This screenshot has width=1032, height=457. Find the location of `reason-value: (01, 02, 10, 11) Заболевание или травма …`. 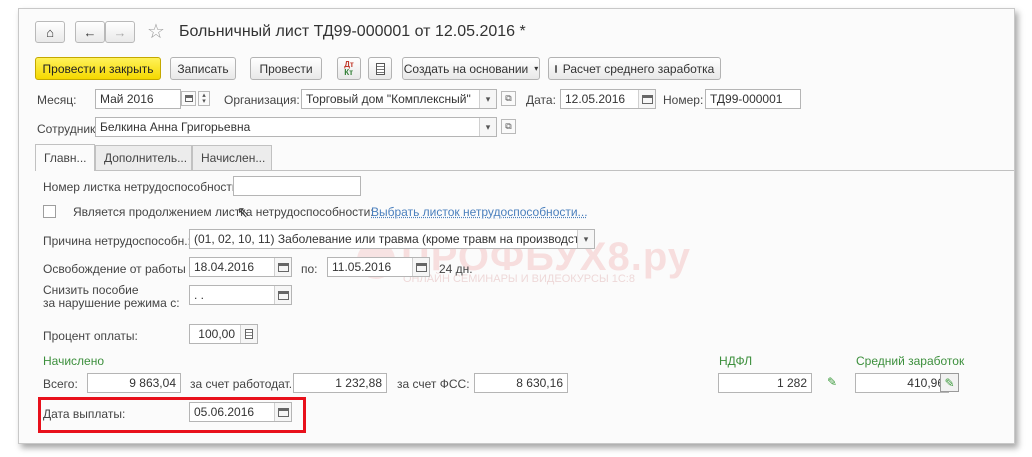

reason-value: (01, 02, 10, 11) Заболевание или травма … is located at coordinates (394, 239).